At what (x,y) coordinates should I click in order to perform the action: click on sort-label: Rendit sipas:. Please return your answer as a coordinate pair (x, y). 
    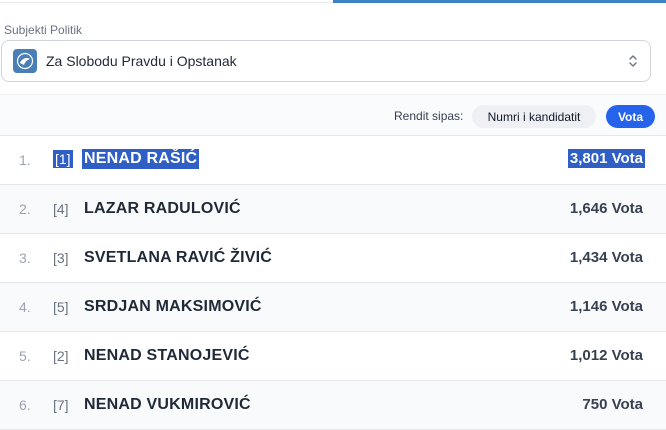
    Looking at the image, I should click on (429, 116).